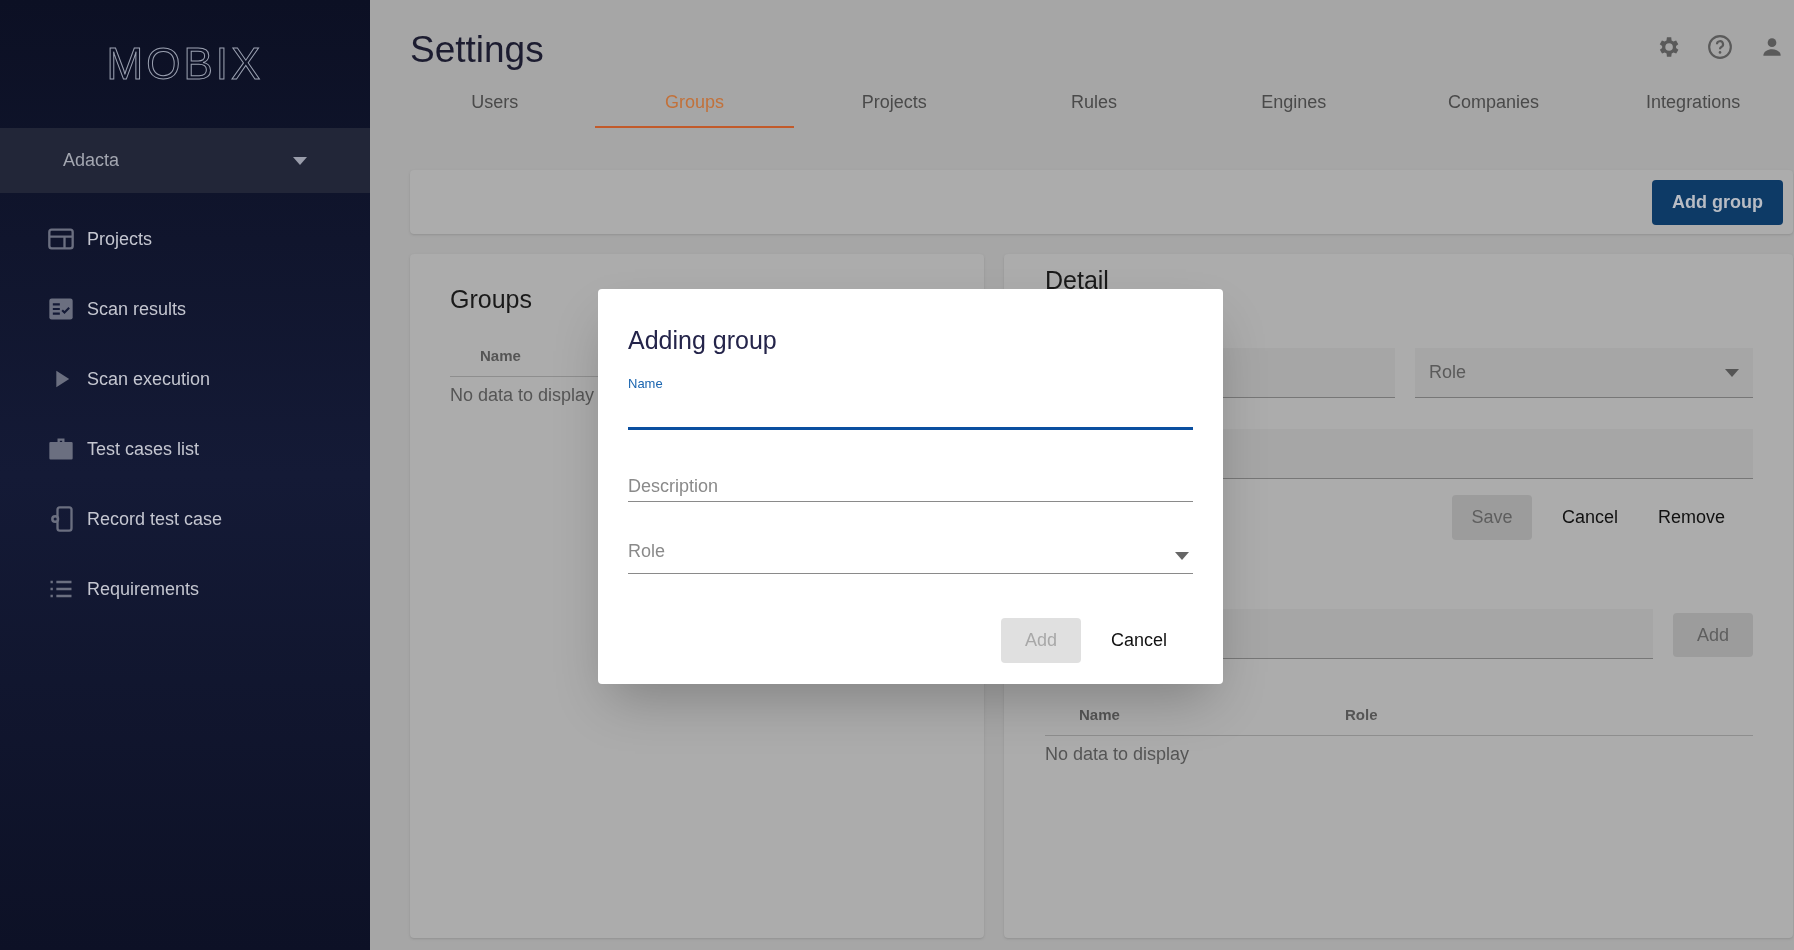 The height and width of the screenshot is (950, 1794). I want to click on help-icon, so click(1720, 47).